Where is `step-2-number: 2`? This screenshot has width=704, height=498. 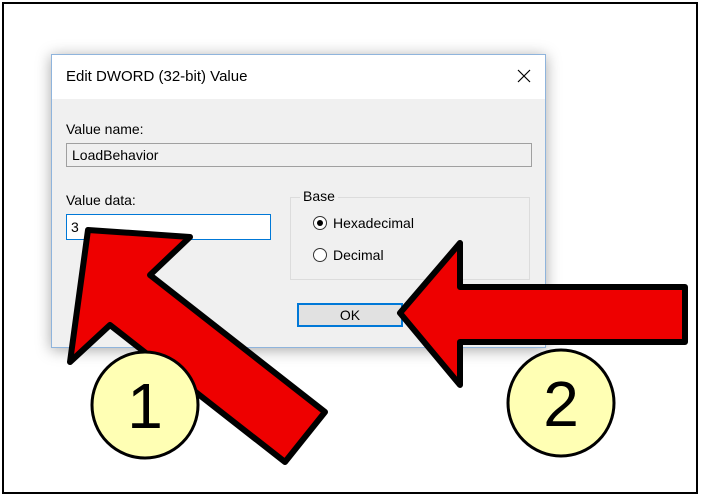 step-2-number: 2 is located at coordinates (561, 404).